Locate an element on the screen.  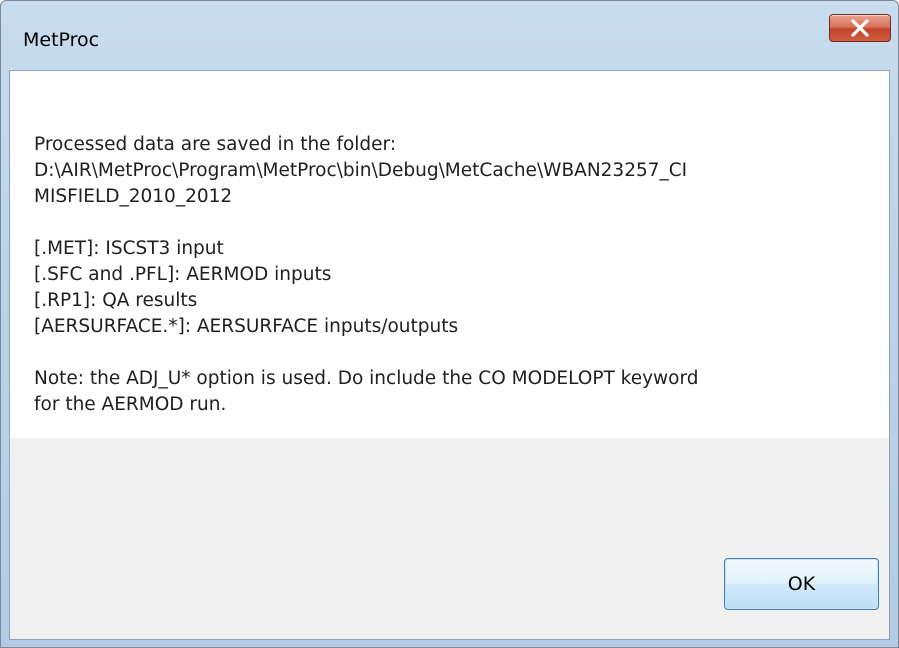
message-line: Processed data are saved in the folder: is located at coordinates (215, 144).